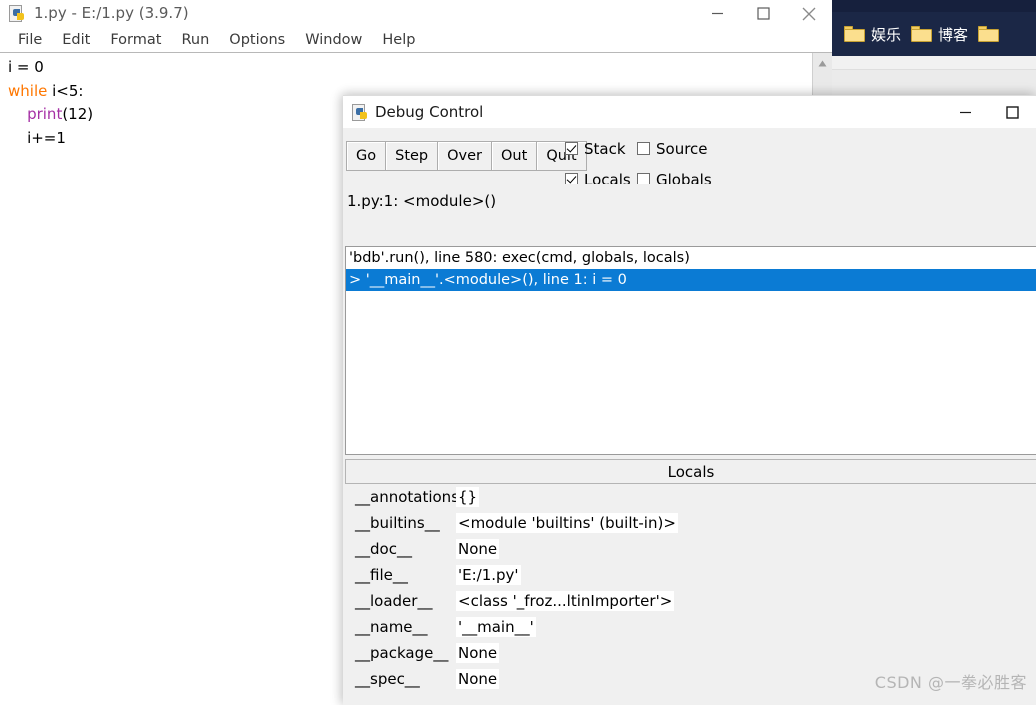  What do you see at coordinates (565, 601) in the screenshot?
I see `local-value: <class '_froz...ltinImporter'>` at bounding box center [565, 601].